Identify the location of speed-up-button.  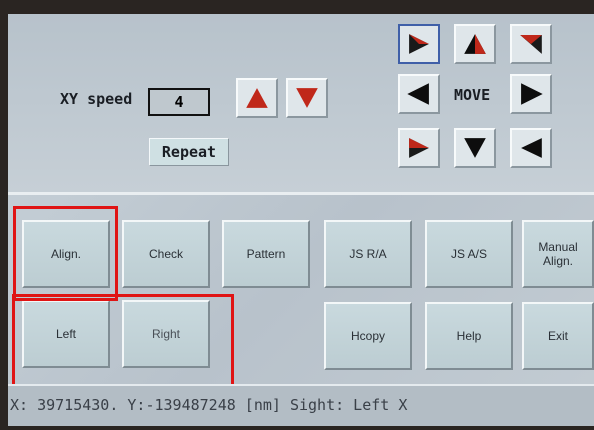
(257, 98).